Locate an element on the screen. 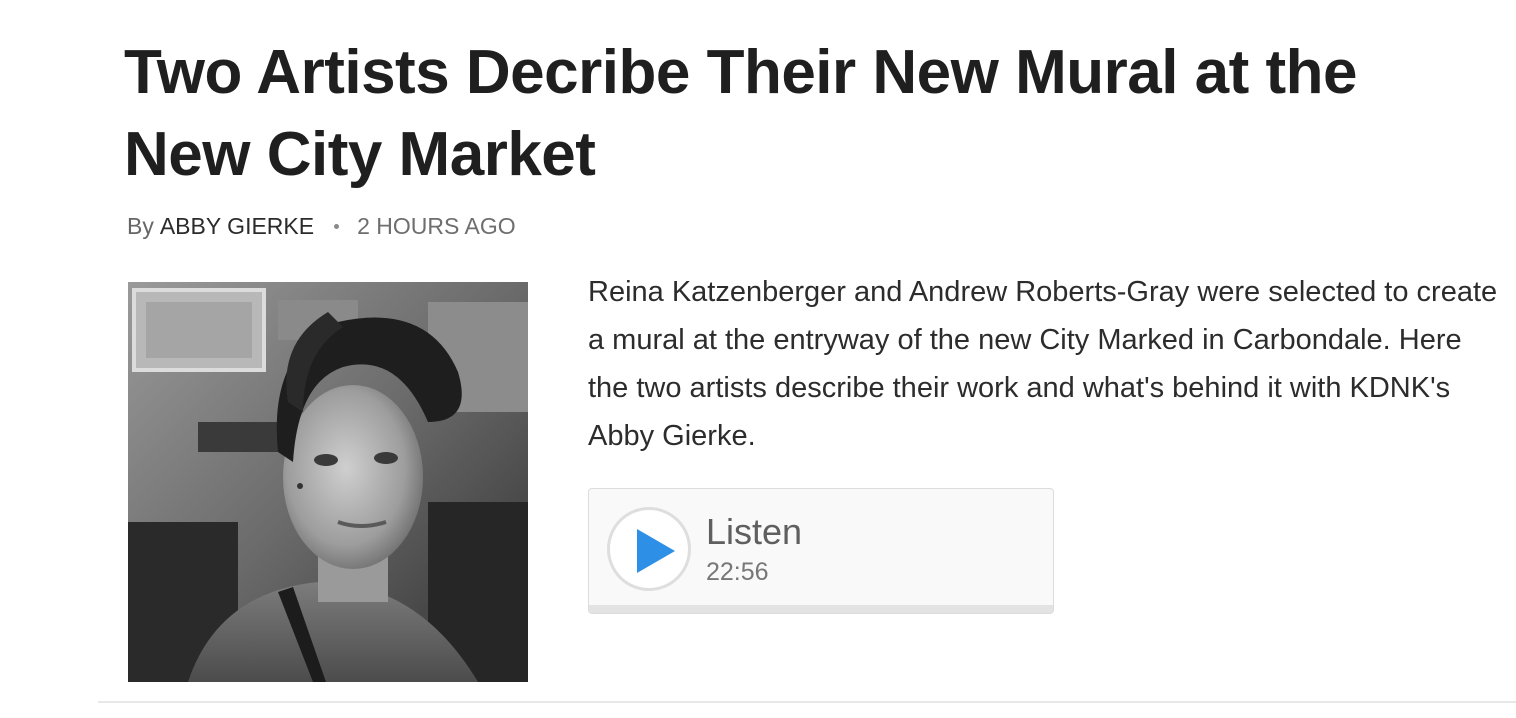 This screenshot has height=718, width=1516. section-divider is located at coordinates (807, 702).